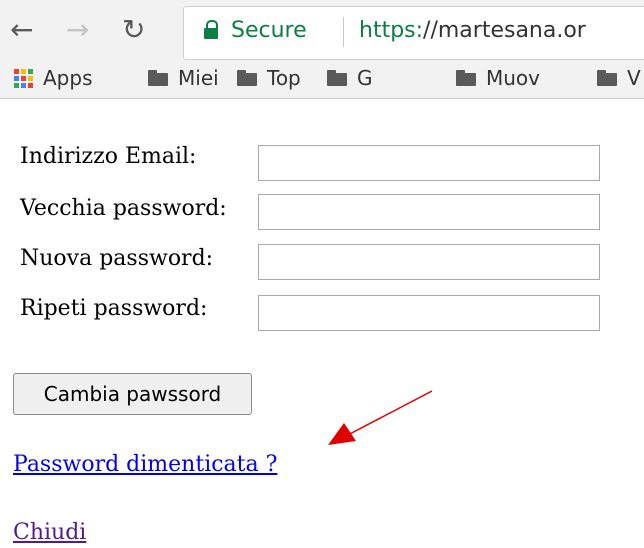  Describe the element at coordinates (68, 78) in the screenshot. I see `bookmark-label: Apps` at that location.